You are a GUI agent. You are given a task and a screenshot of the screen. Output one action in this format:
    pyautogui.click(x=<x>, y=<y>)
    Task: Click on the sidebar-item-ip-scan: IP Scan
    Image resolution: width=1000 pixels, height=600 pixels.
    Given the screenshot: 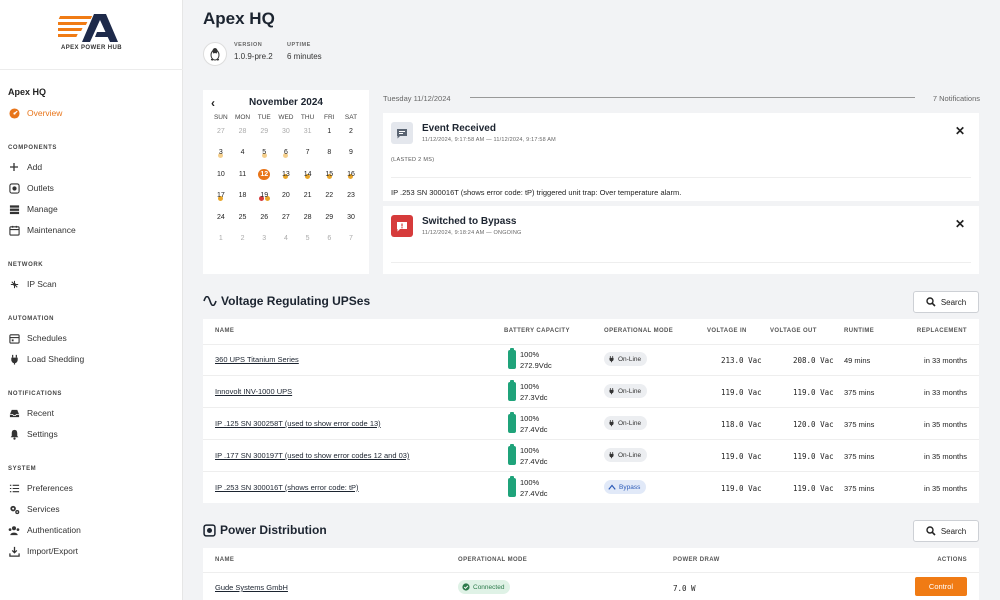 What is the action you would take?
    pyautogui.click(x=93, y=284)
    